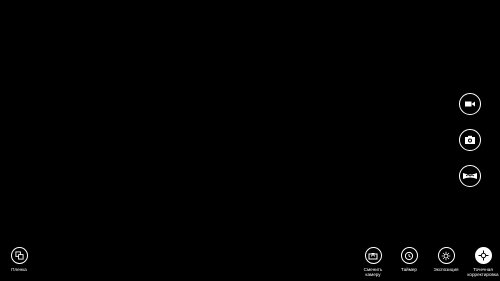  I want to click on video-mode-button, so click(470, 104).